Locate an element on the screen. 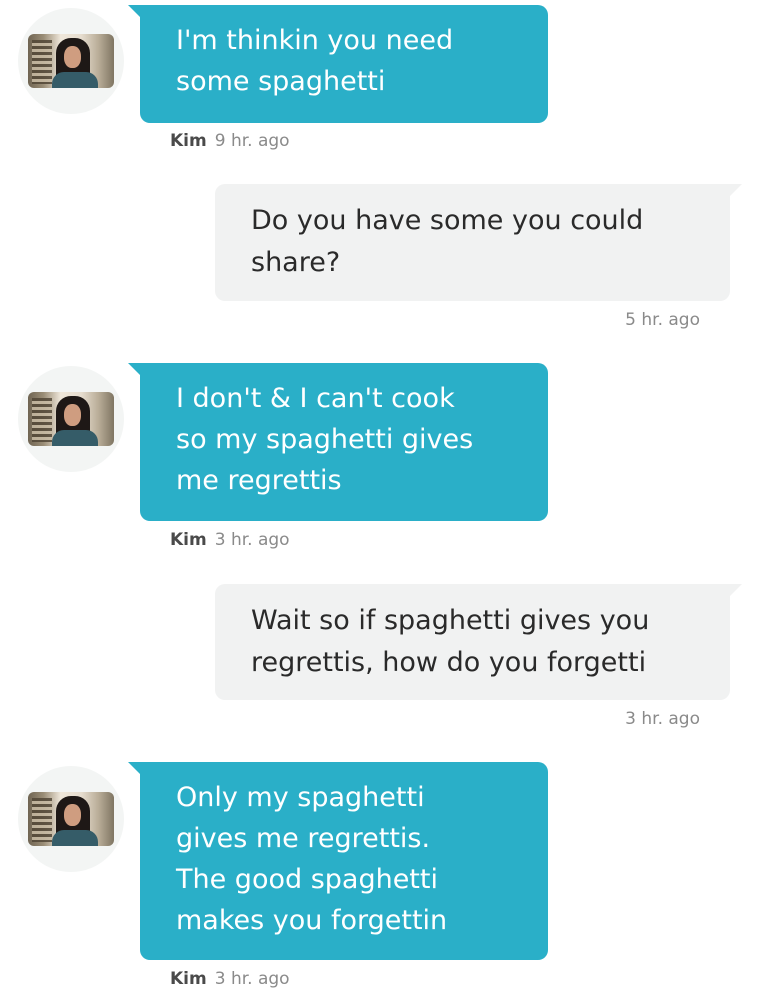 The width and height of the screenshot is (767, 1000). message-text-line: Wait so if spaghetti gives you is located at coordinates (450, 620).